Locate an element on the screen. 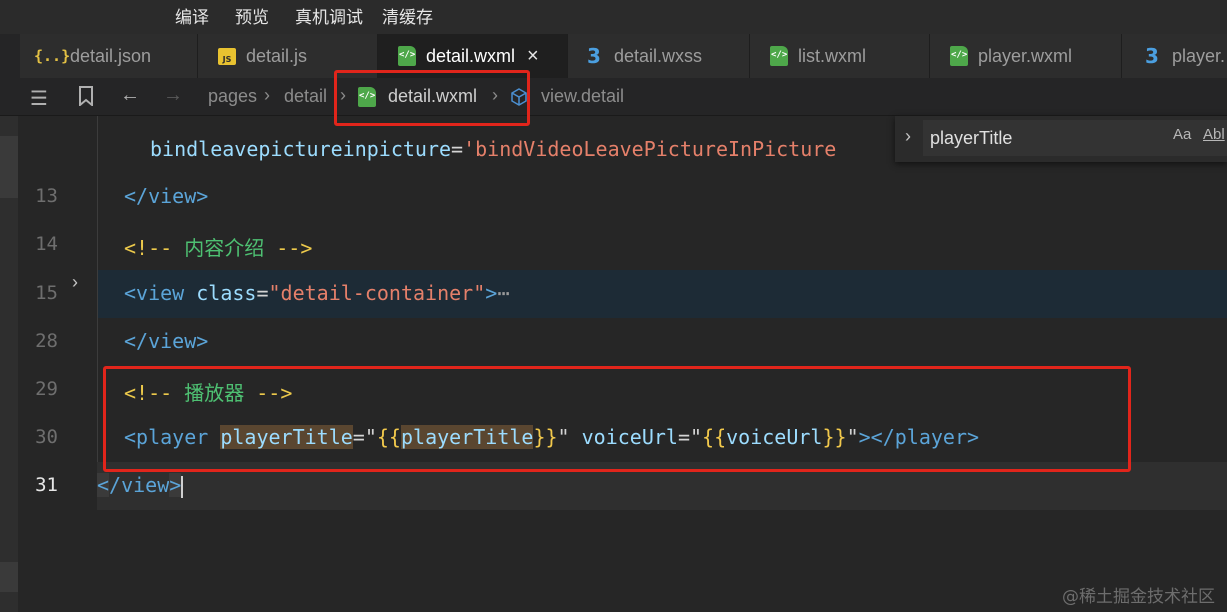  breadcrumb-view-detail: view.detail is located at coordinates (582, 96).